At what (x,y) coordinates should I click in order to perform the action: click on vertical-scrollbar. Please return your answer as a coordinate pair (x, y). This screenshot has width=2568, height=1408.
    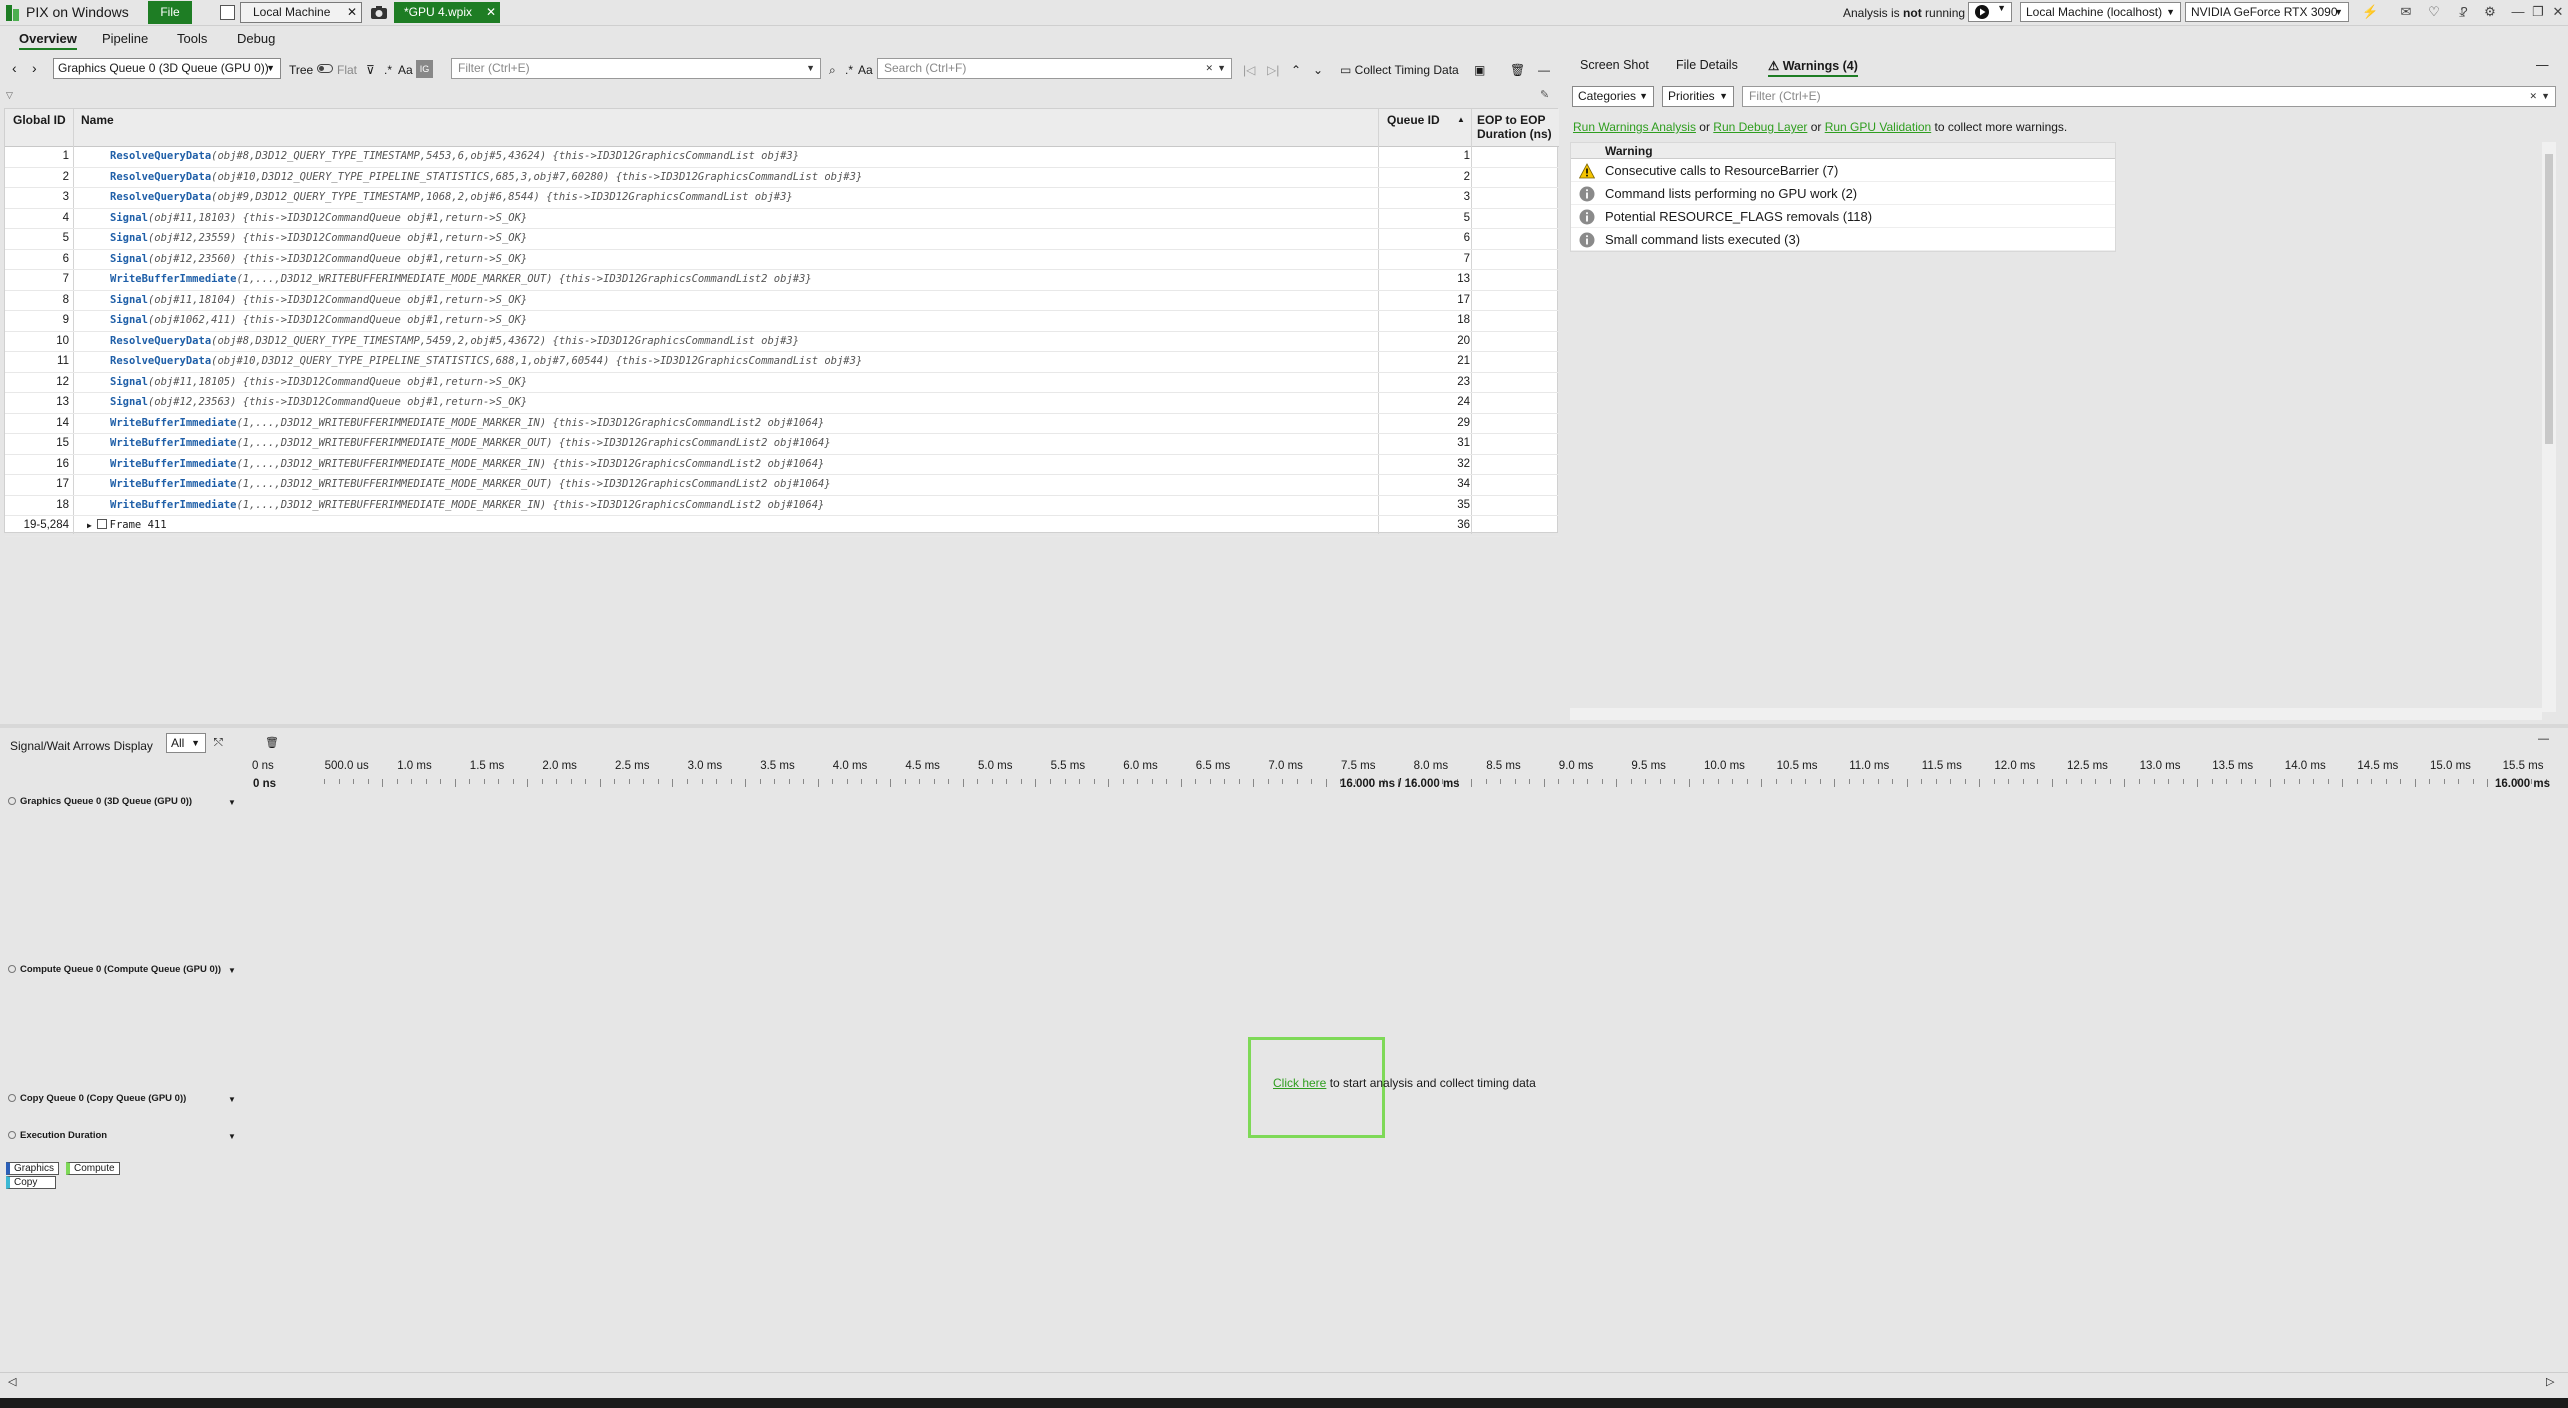
    Looking at the image, I should click on (2549, 427).